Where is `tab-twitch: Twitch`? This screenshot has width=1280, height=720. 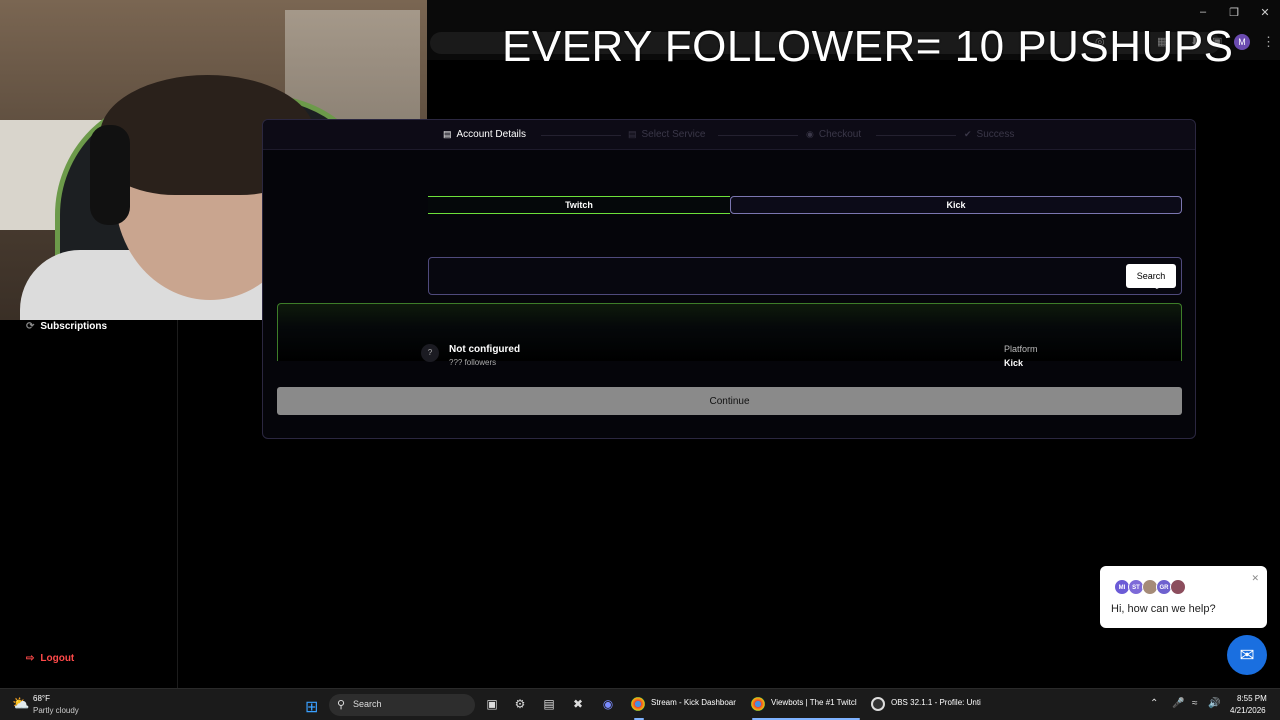
tab-twitch: Twitch is located at coordinates (579, 205).